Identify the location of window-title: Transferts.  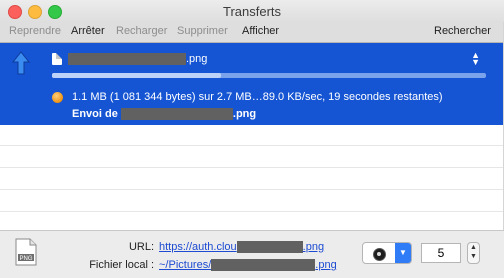
(252, 11).